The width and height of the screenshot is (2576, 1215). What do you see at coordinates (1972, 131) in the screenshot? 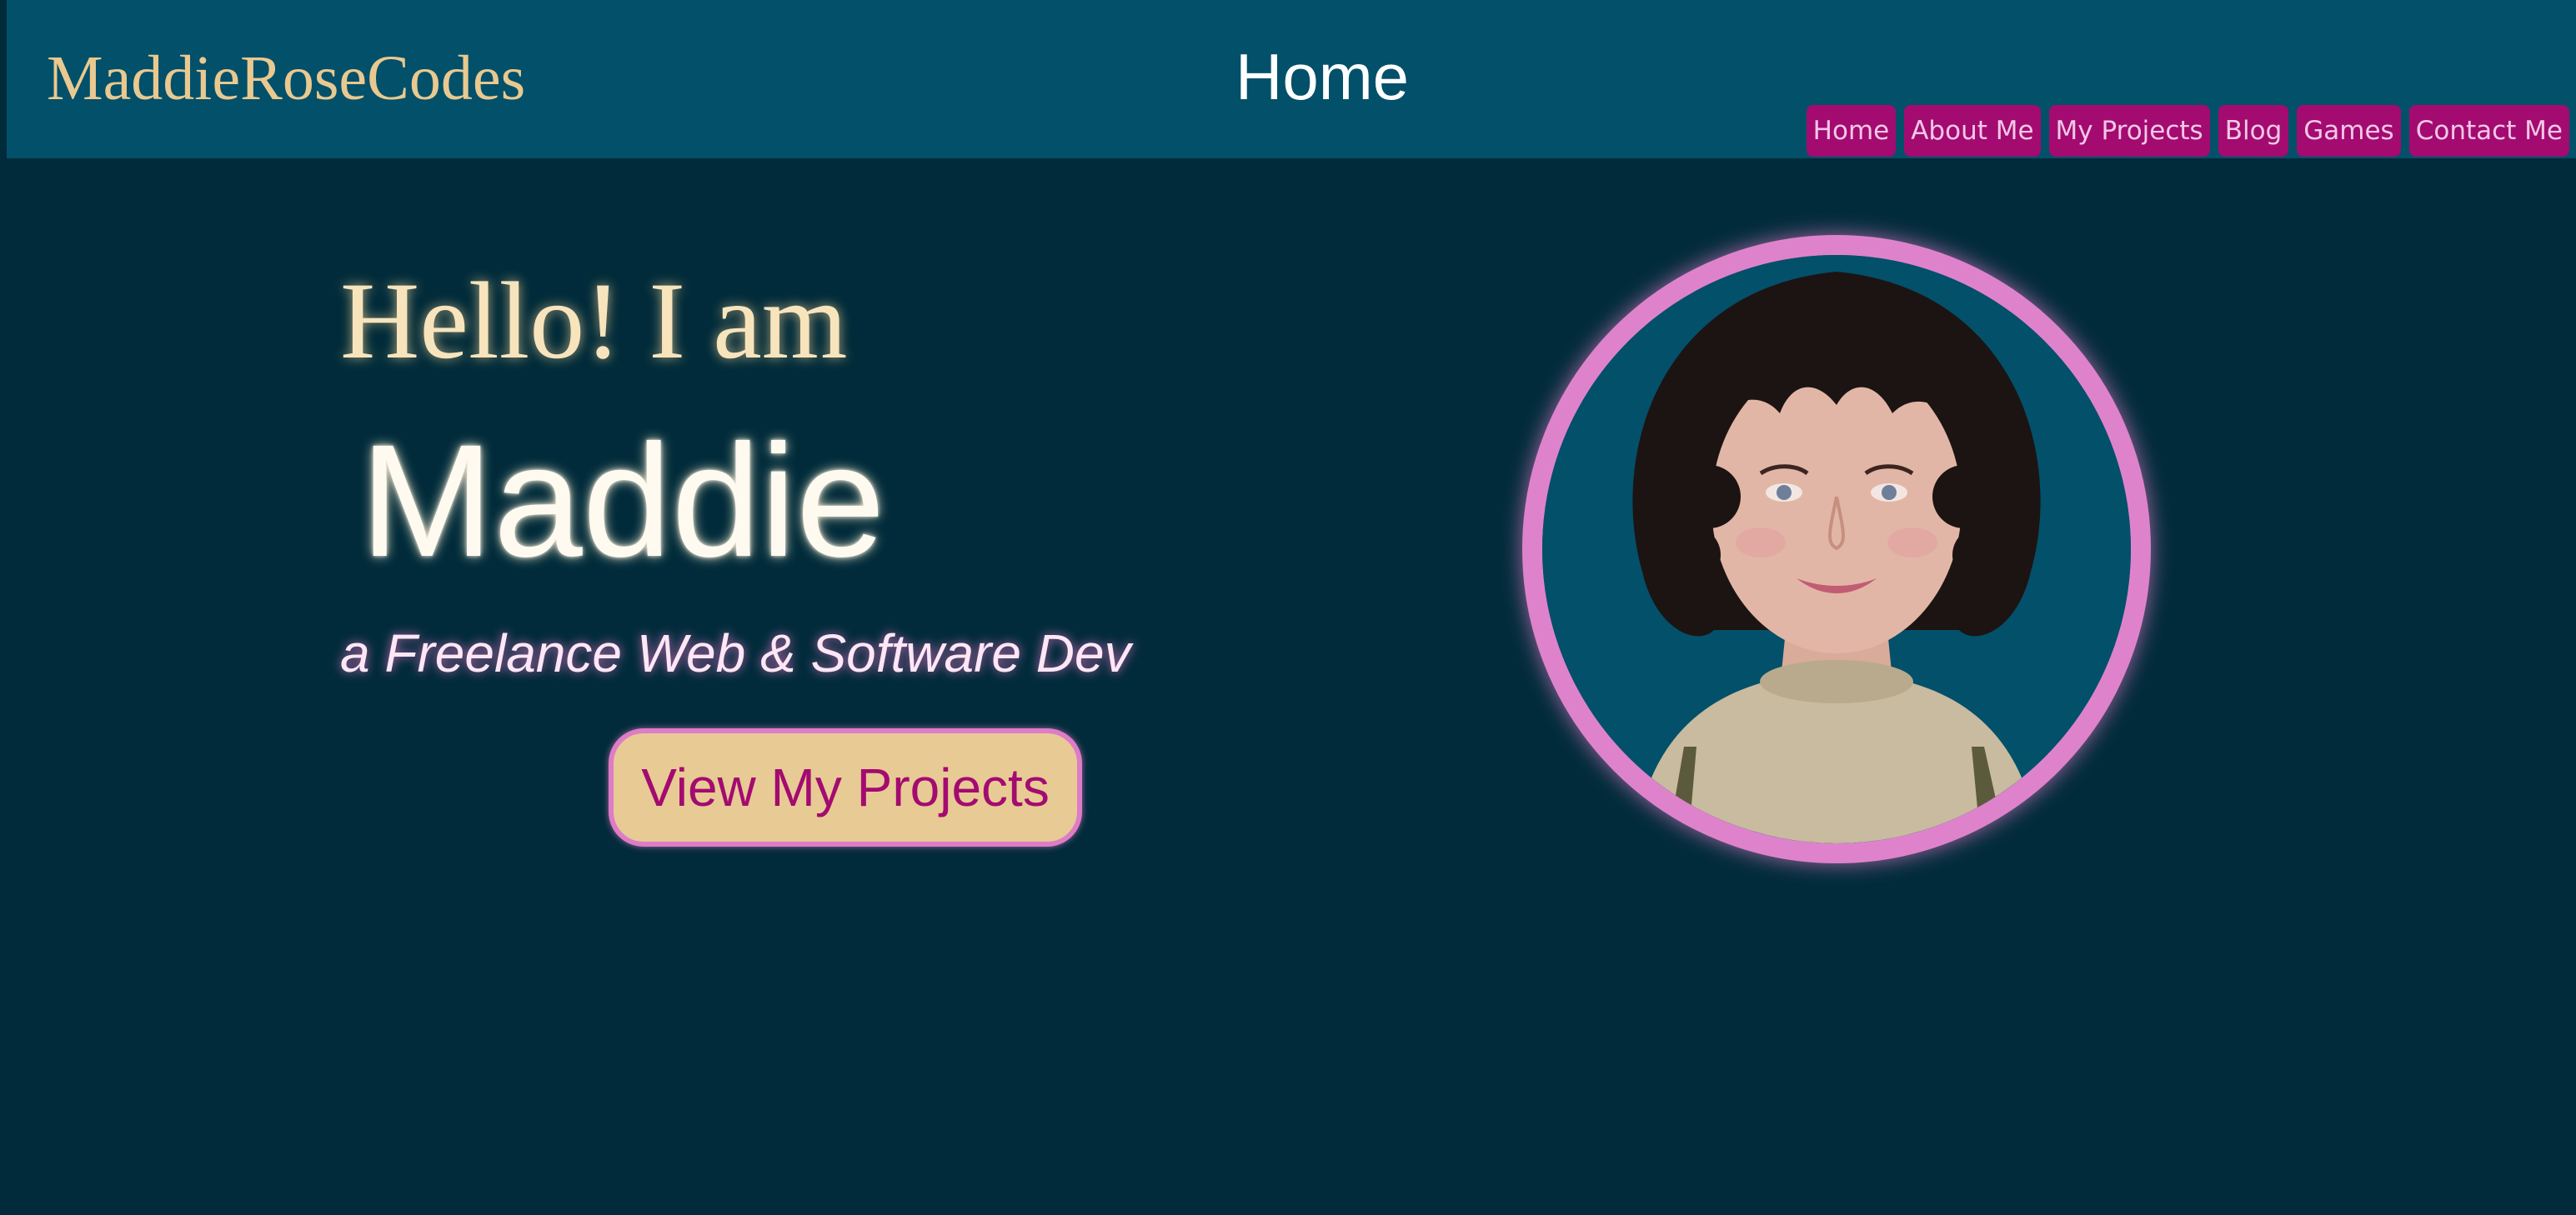
I see `nav-item-about-me: About Me` at bounding box center [1972, 131].